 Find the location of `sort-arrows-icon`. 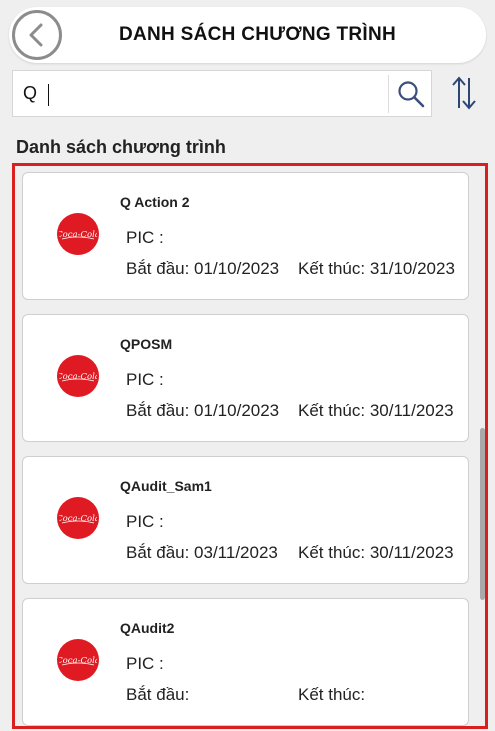

sort-arrows-icon is located at coordinates (464, 93).